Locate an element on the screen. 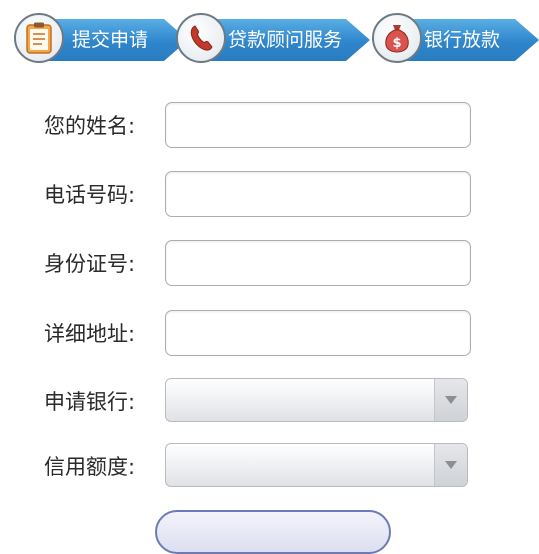 The height and width of the screenshot is (554, 539). bank-select is located at coordinates (316, 400).